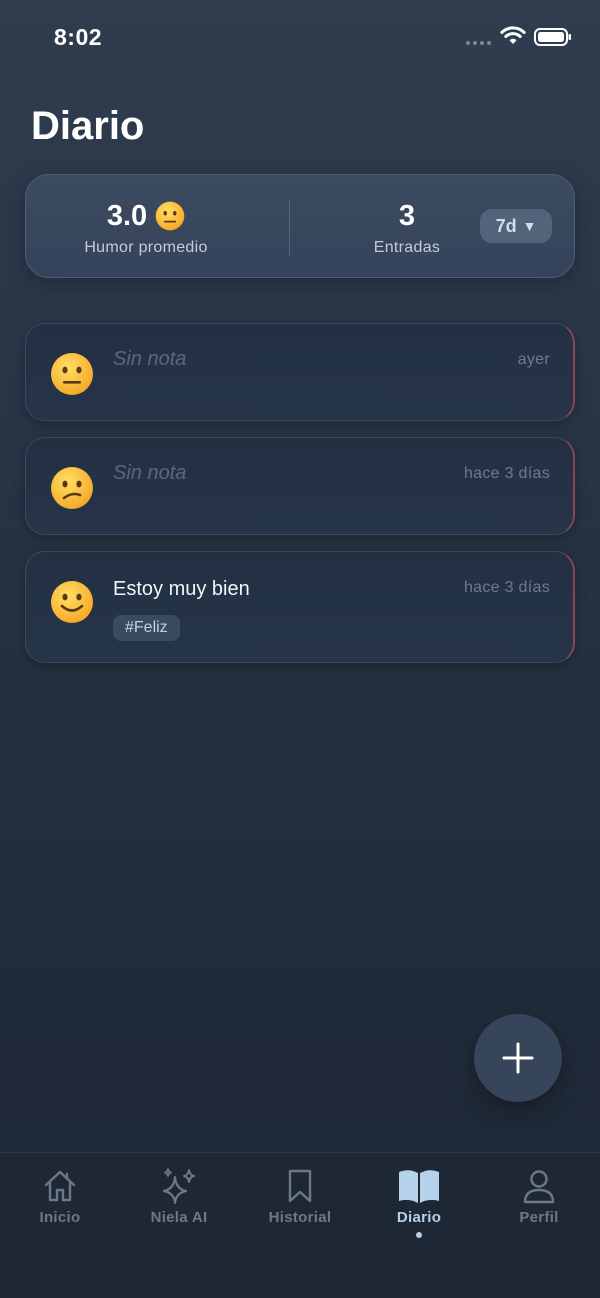 Image resolution: width=600 pixels, height=1298 pixels. What do you see at coordinates (407, 215) in the screenshot?
I see `entries-count-value: 3` at bounding box center [407, 215].